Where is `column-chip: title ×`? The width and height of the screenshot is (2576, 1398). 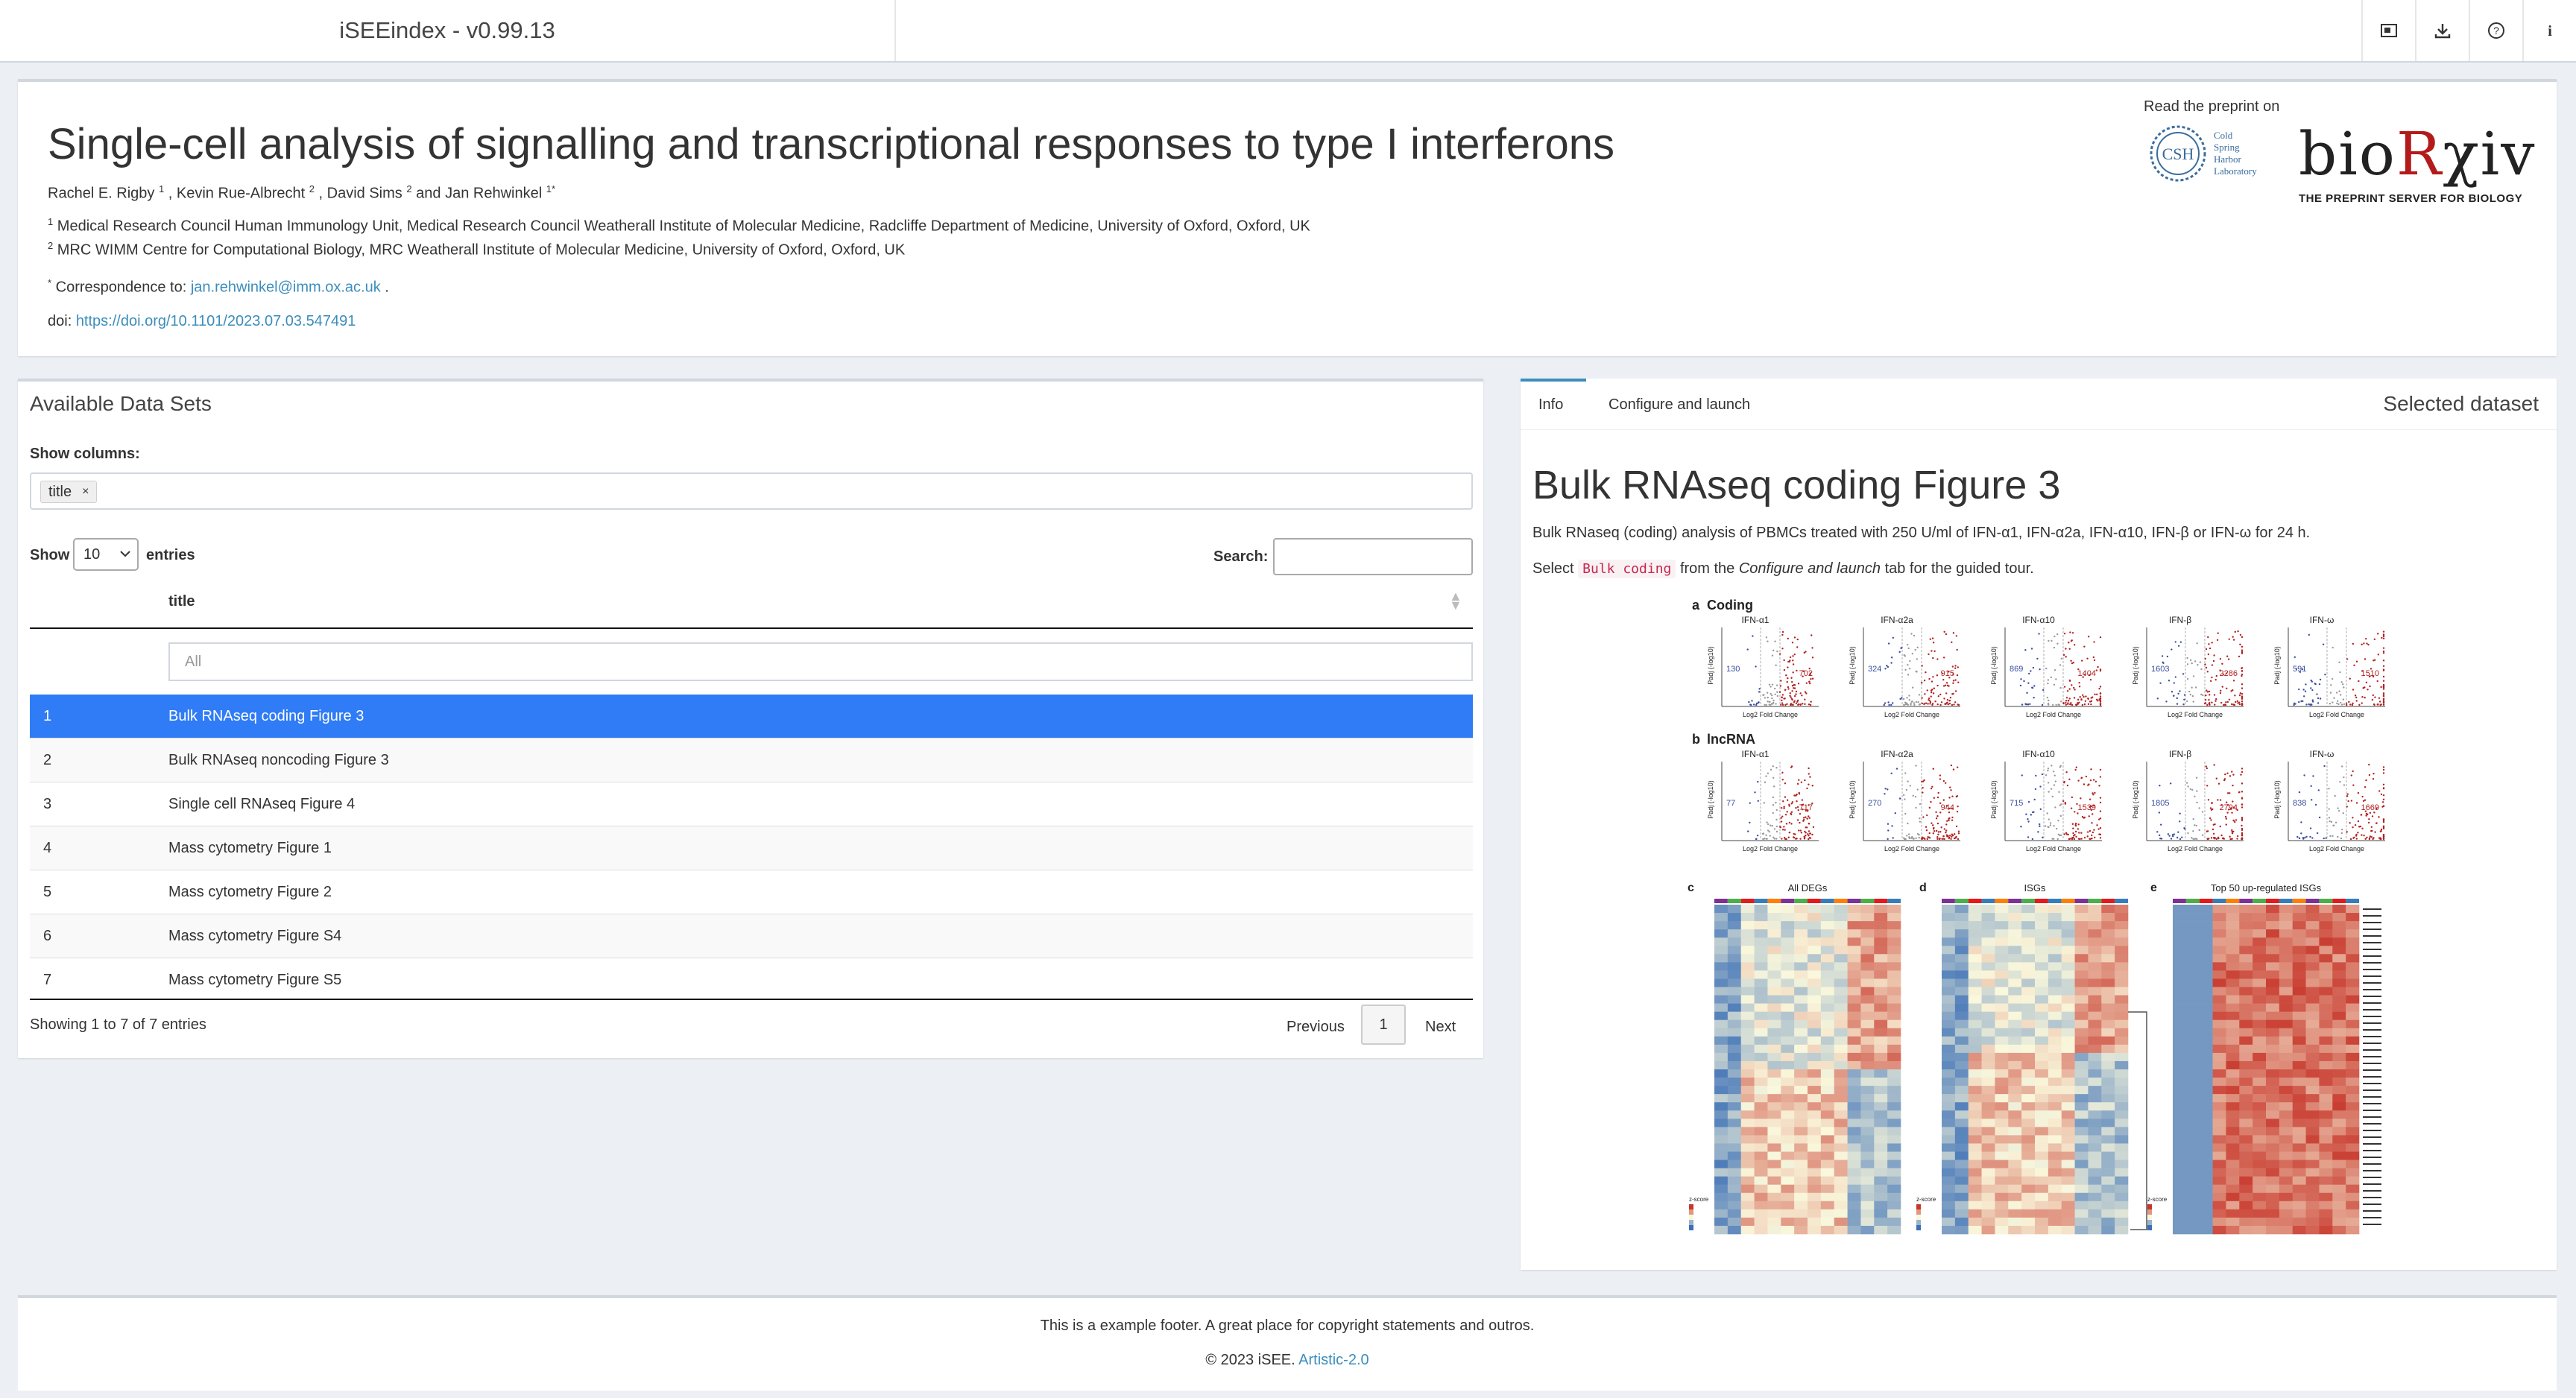 column-chip: title × is located at coordinates (69, 492).